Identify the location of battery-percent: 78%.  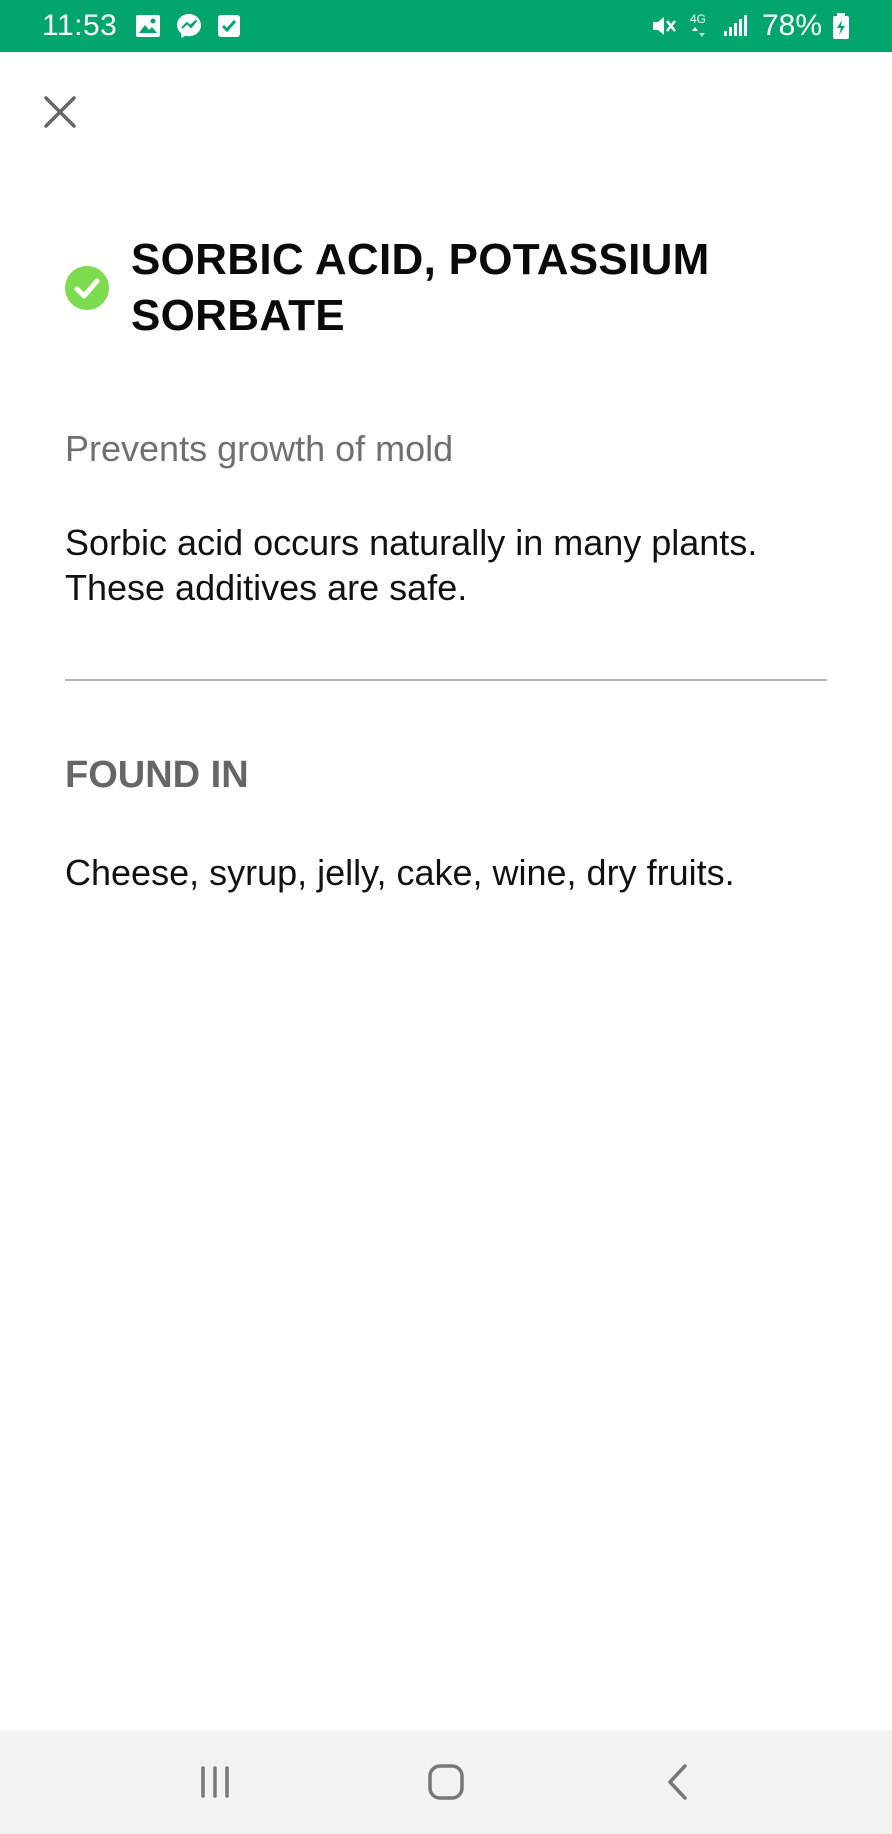
(791, 25).